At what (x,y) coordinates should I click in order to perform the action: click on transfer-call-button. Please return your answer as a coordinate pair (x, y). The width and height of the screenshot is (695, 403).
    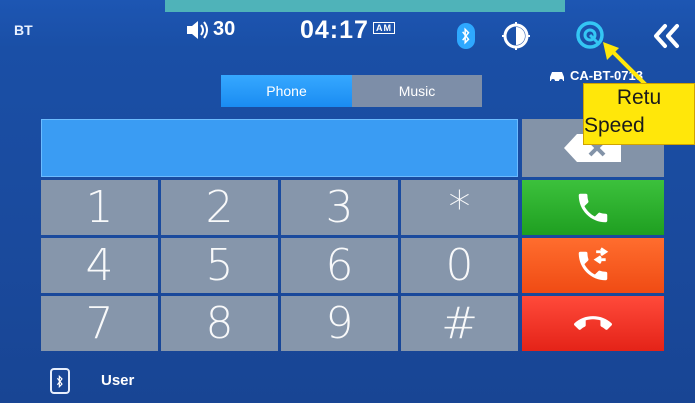
    Looking at the image, I should click on (593, 265).